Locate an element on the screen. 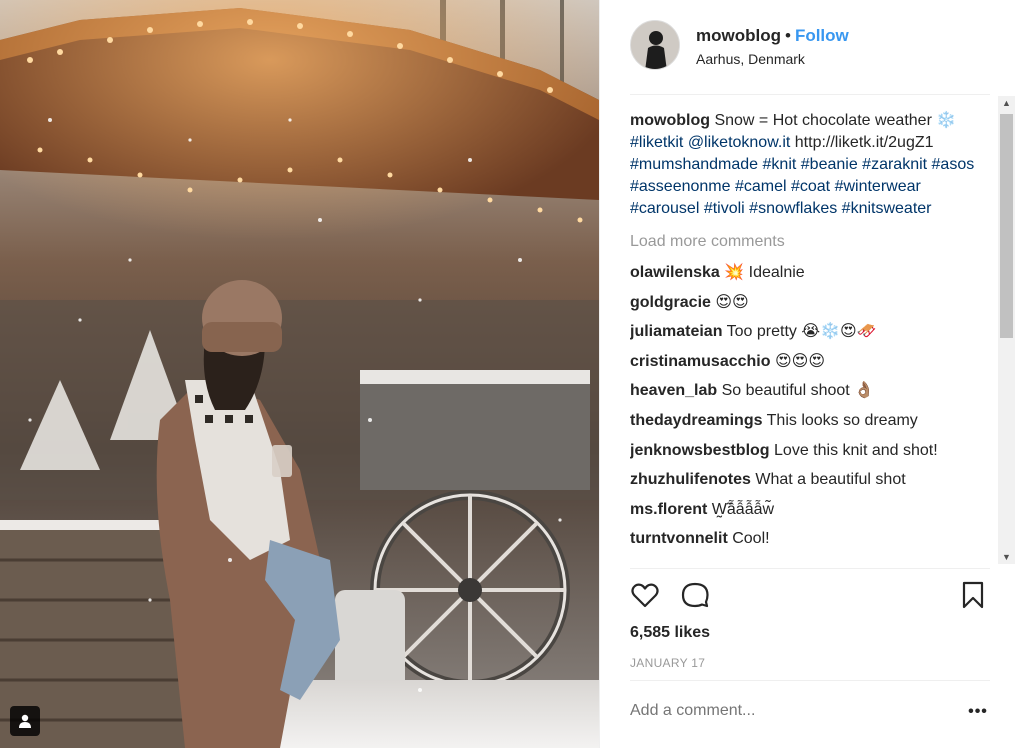  caption-url: http://liketk.it/2ugZ1 is located at coordinates (864, 142).